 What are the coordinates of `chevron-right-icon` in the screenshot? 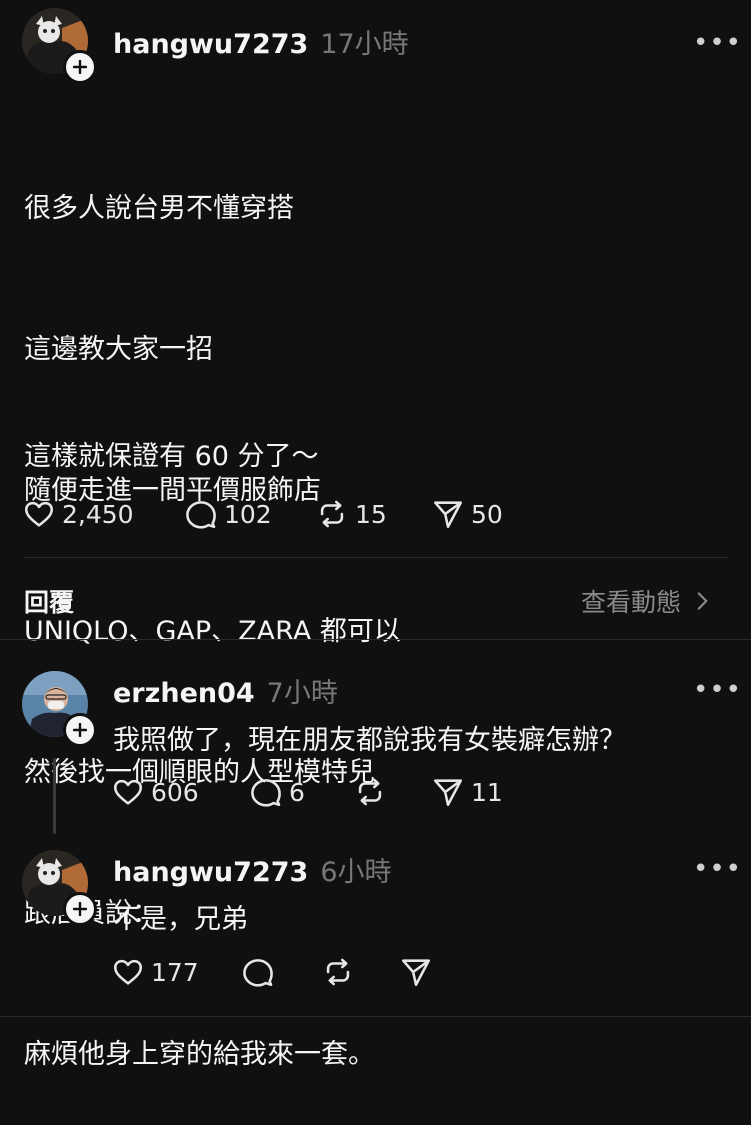 It's located at (702, 601).